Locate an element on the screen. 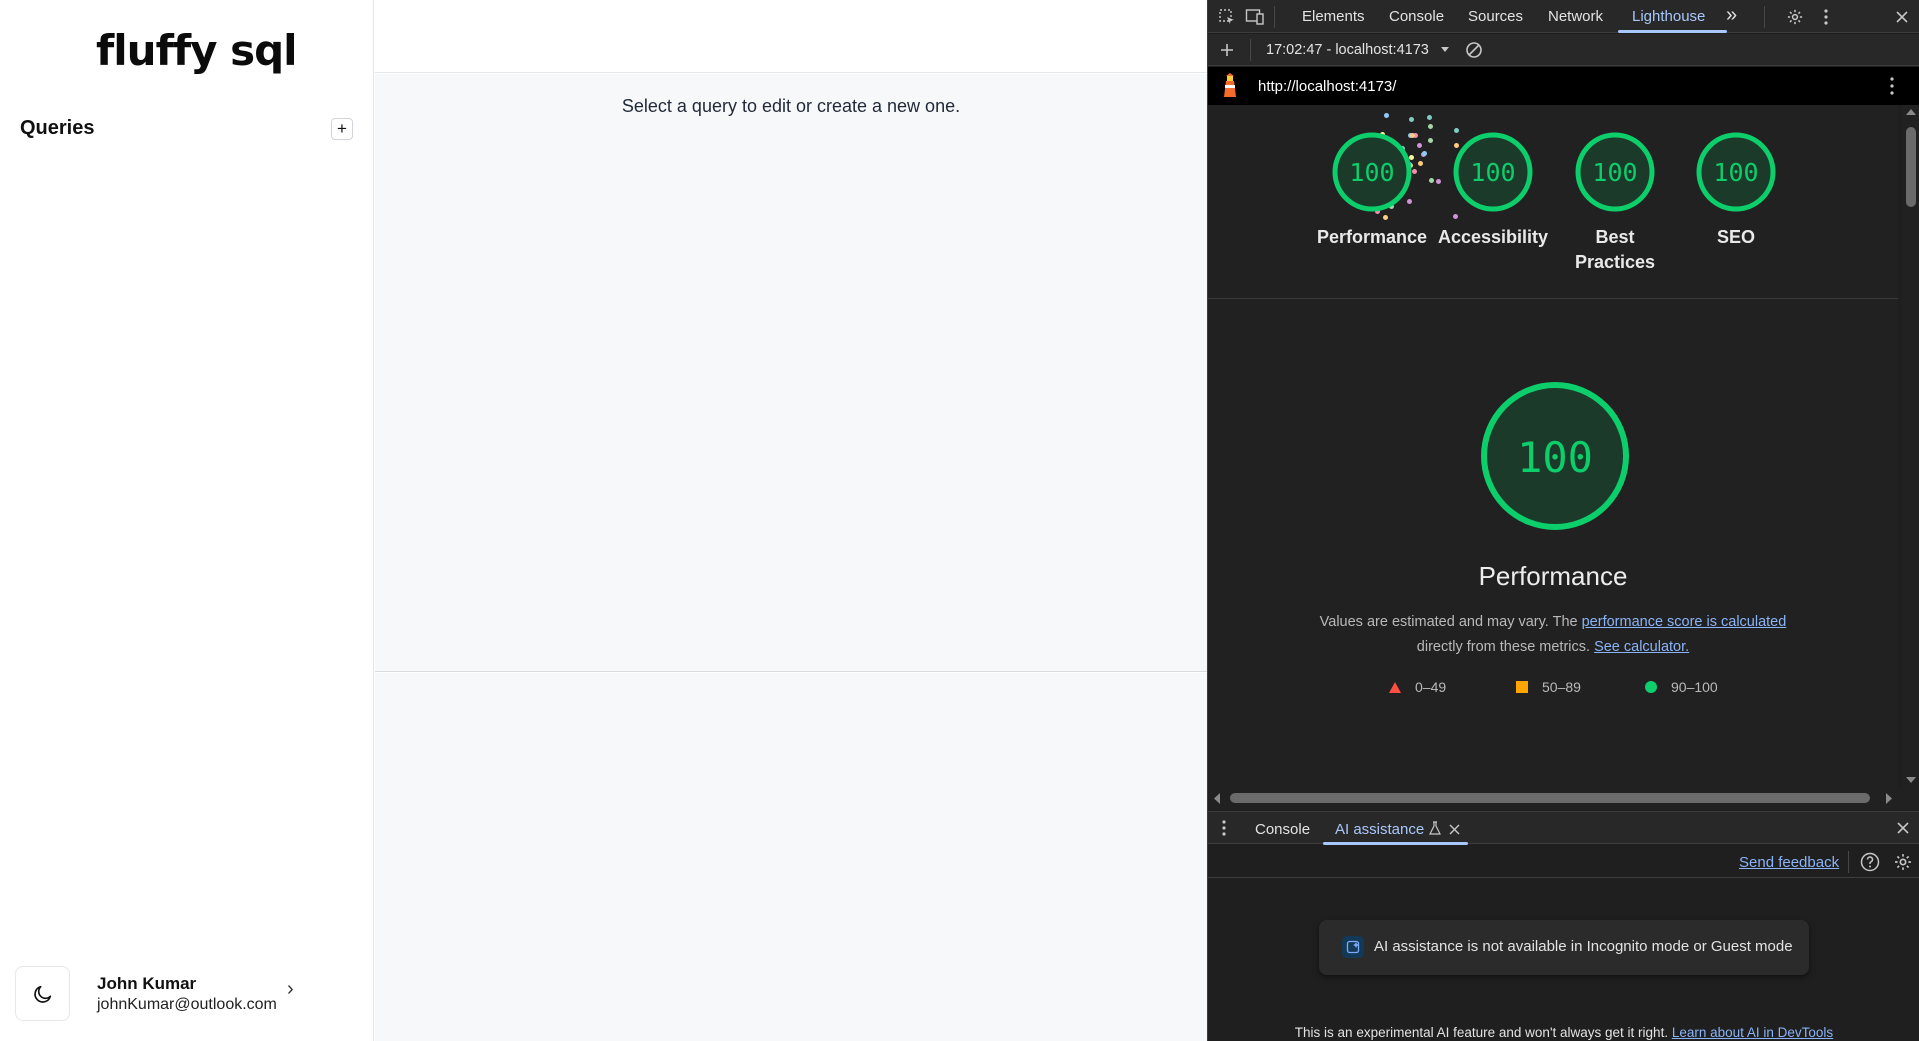 The image size is (1919, 1041). lighthouse-toolbar: 17:02:47 - localhost:4173 is located at coordinates (1563, 50).